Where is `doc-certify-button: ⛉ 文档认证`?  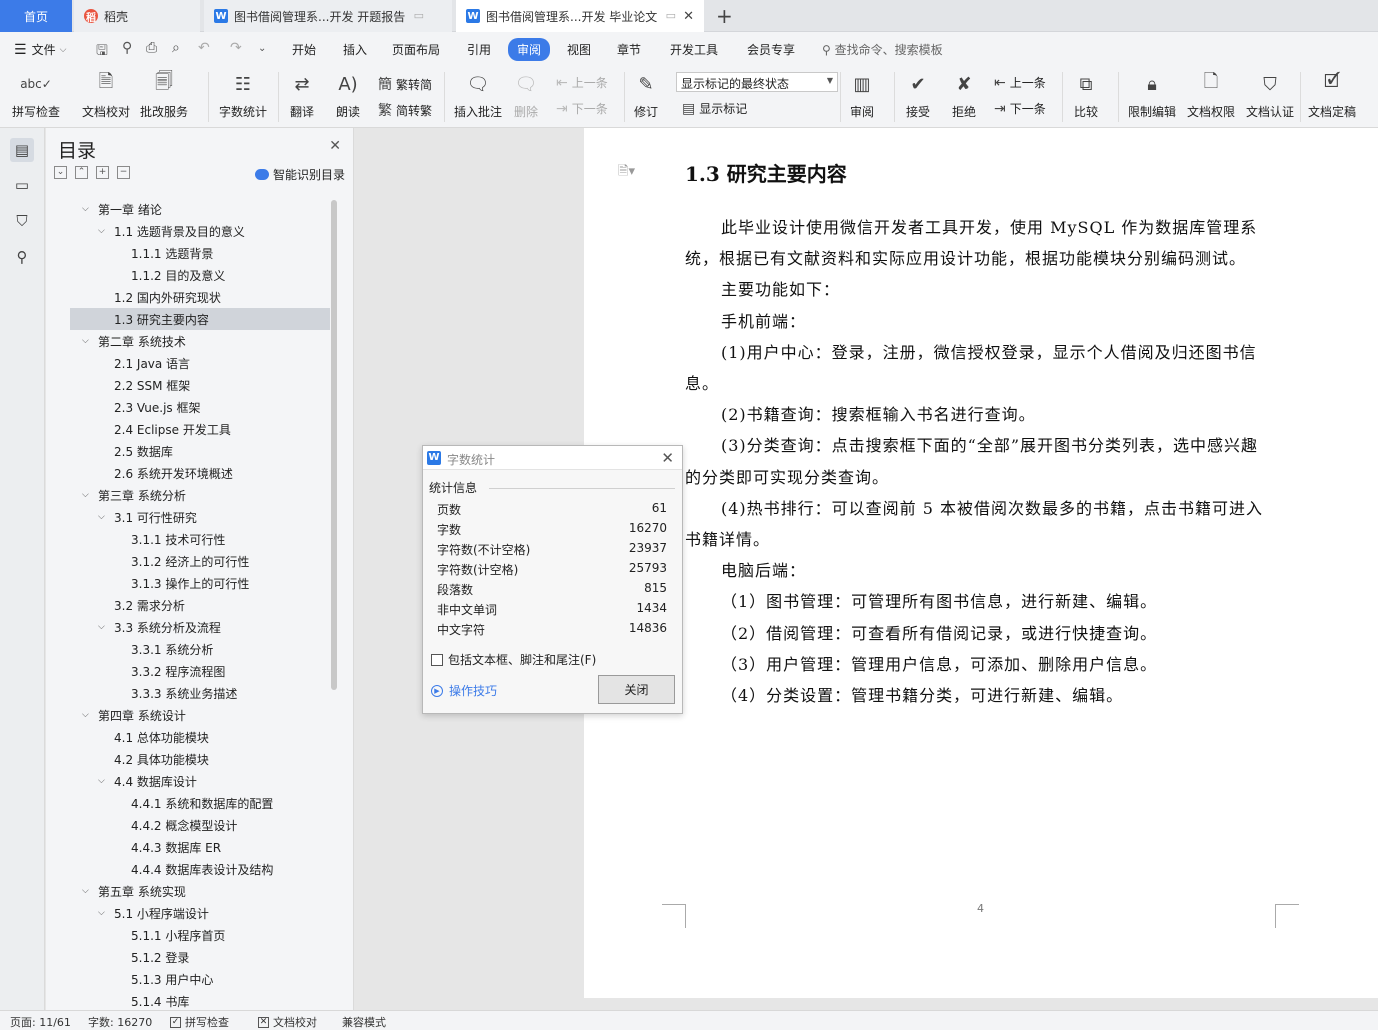 doc-certify-button: ⛉ 文档认证 is located at coordinates (1270, 95).